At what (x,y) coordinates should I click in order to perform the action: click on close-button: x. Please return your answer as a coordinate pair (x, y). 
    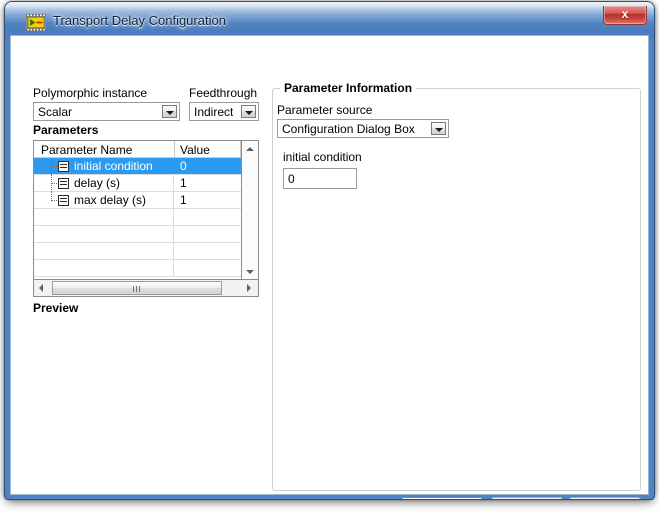
    Looking at the image, I should click on (625, 15).